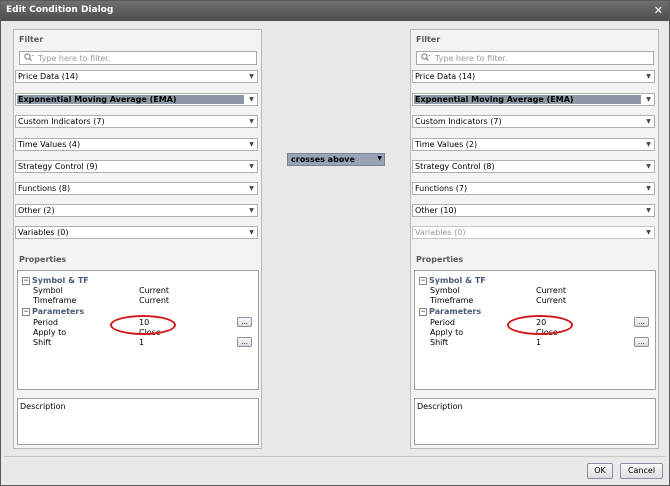  I want to click on dropdown-label: Strategy Control (9), so click(58, 166).